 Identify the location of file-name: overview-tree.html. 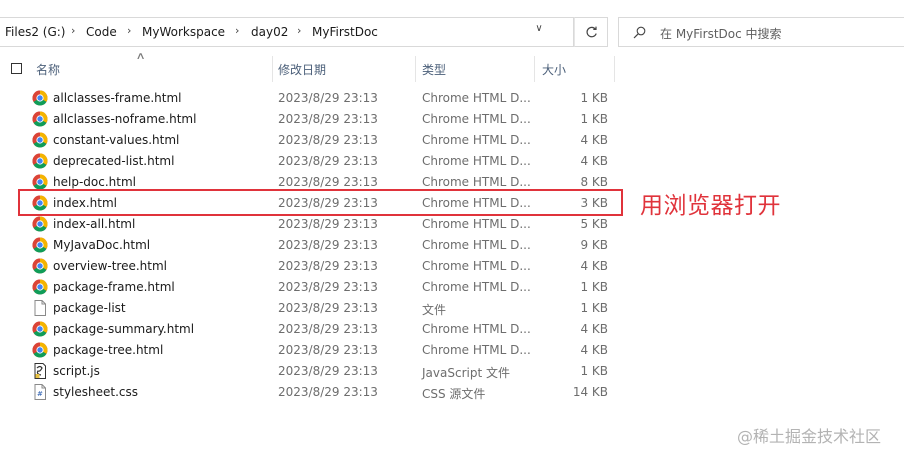
(110, 266).